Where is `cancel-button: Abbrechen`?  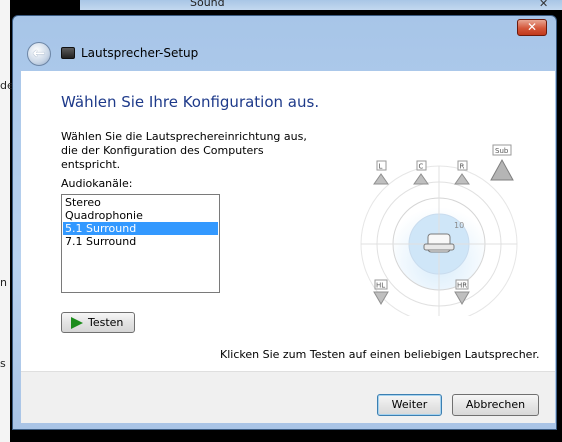 cancel-button: Abbrechen is located at coordinates (495, 405).